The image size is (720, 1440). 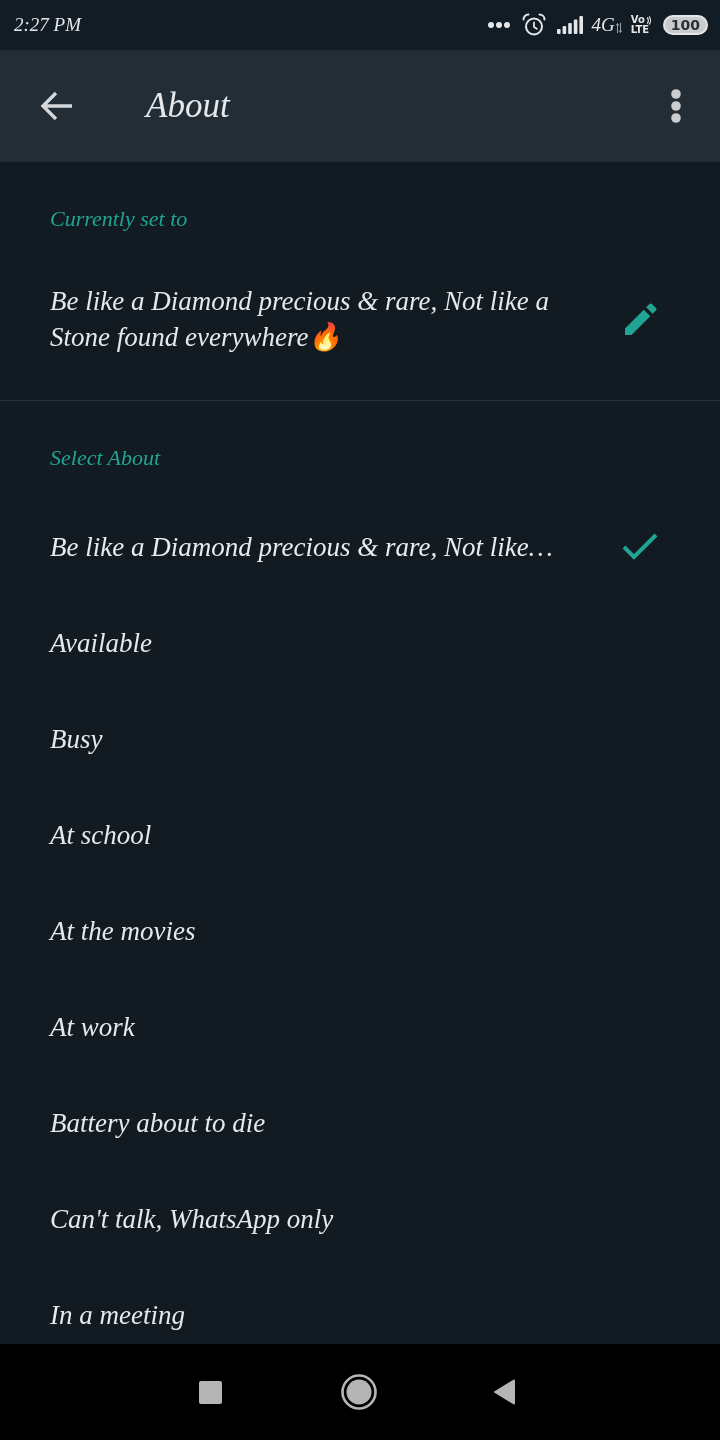 What do you see at coordinates (640, 30) in the screenshot?
I see `lte-text: LTE` at bounding box center [640, 30].